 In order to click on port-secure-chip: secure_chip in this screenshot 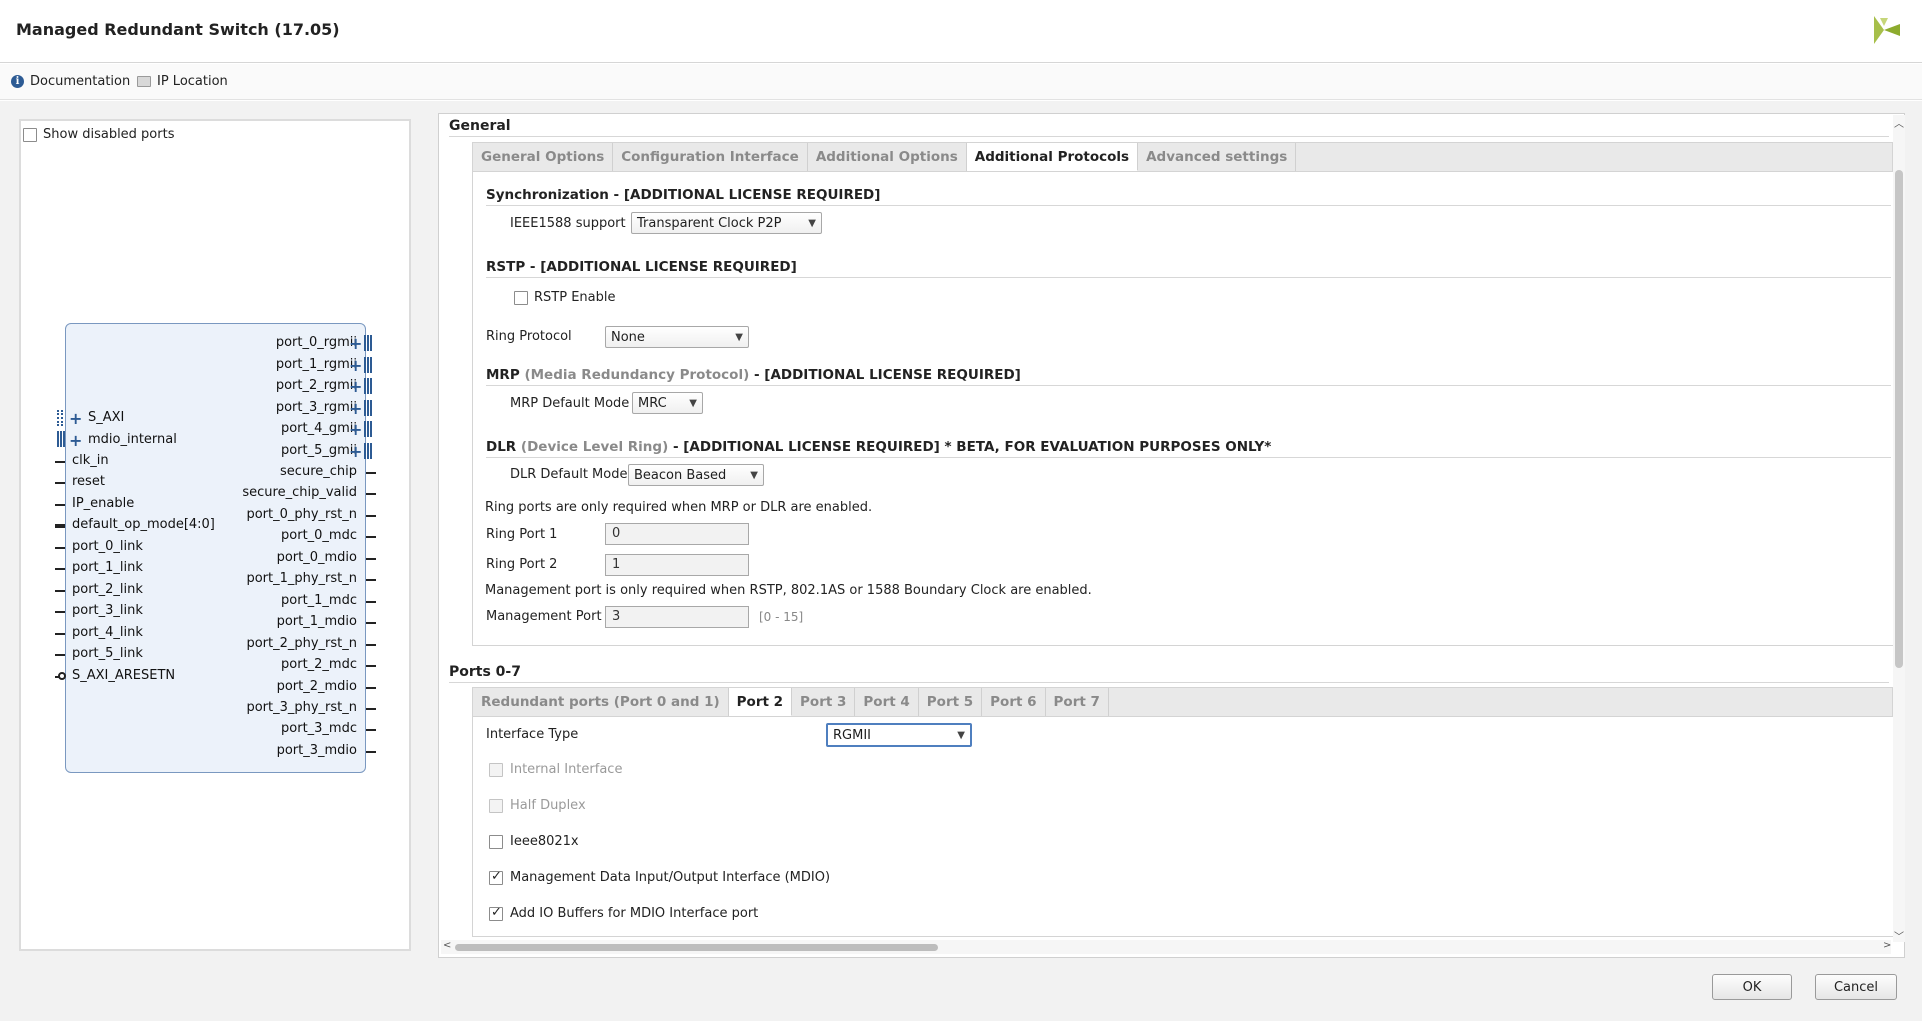, I will do `click(318, 471)`.